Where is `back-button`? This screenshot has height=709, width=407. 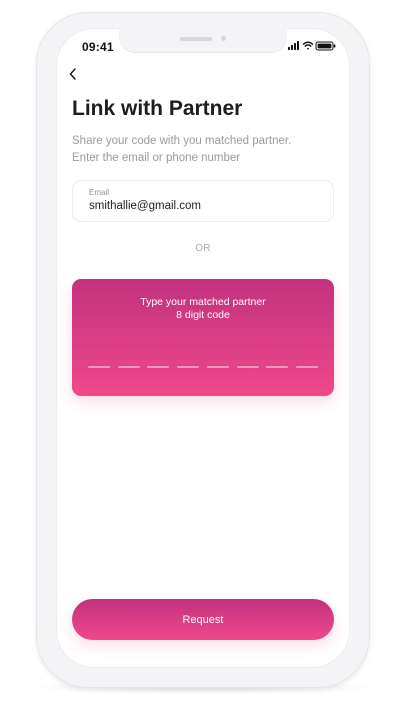
back-button is located at coordinates (73, 74).